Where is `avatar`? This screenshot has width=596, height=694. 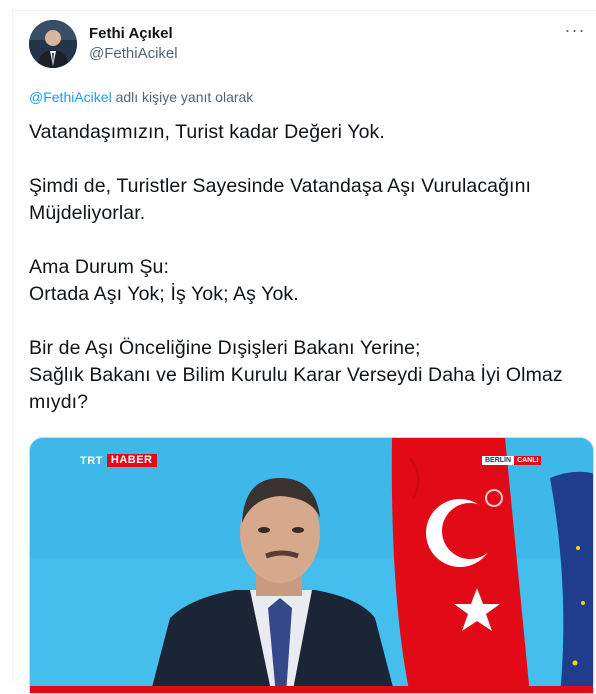 avatar is located at coordinates (53, 44).